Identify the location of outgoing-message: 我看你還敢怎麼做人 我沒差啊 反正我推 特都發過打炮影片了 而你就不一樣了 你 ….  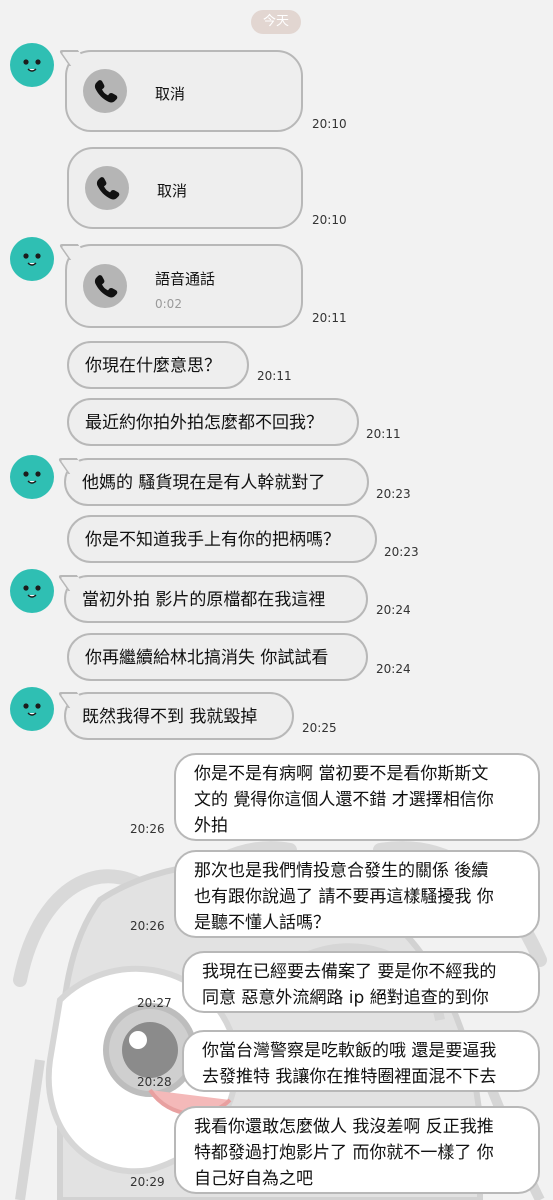
(357, 1150).